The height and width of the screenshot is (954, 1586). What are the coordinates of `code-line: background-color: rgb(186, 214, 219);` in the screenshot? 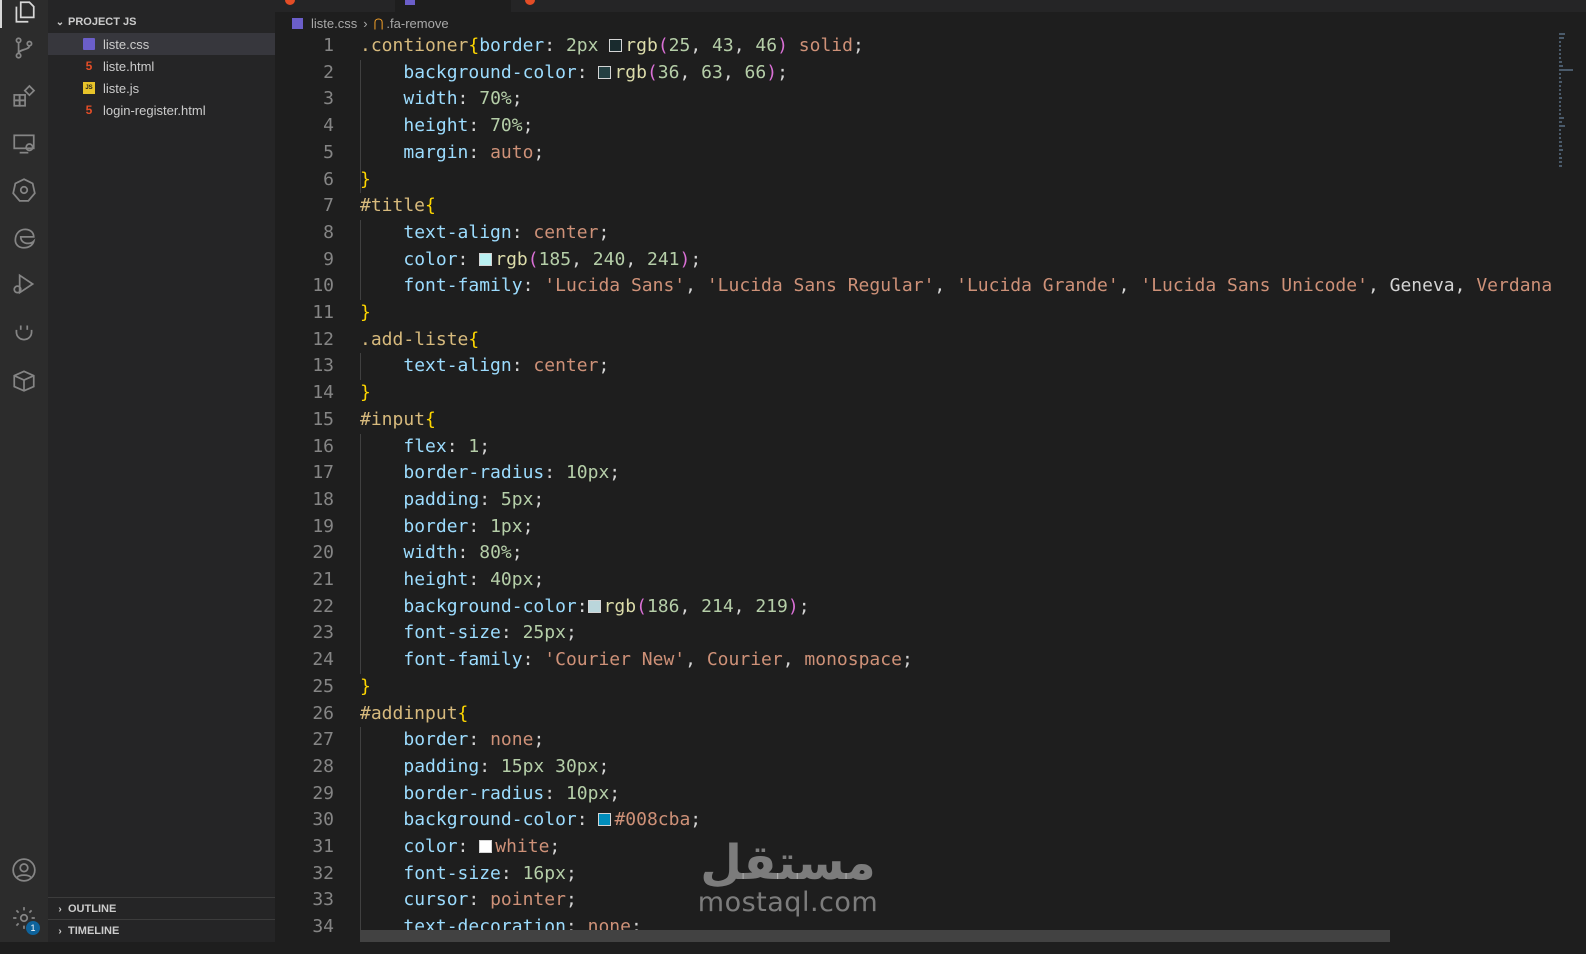 It's located at (584, 607).